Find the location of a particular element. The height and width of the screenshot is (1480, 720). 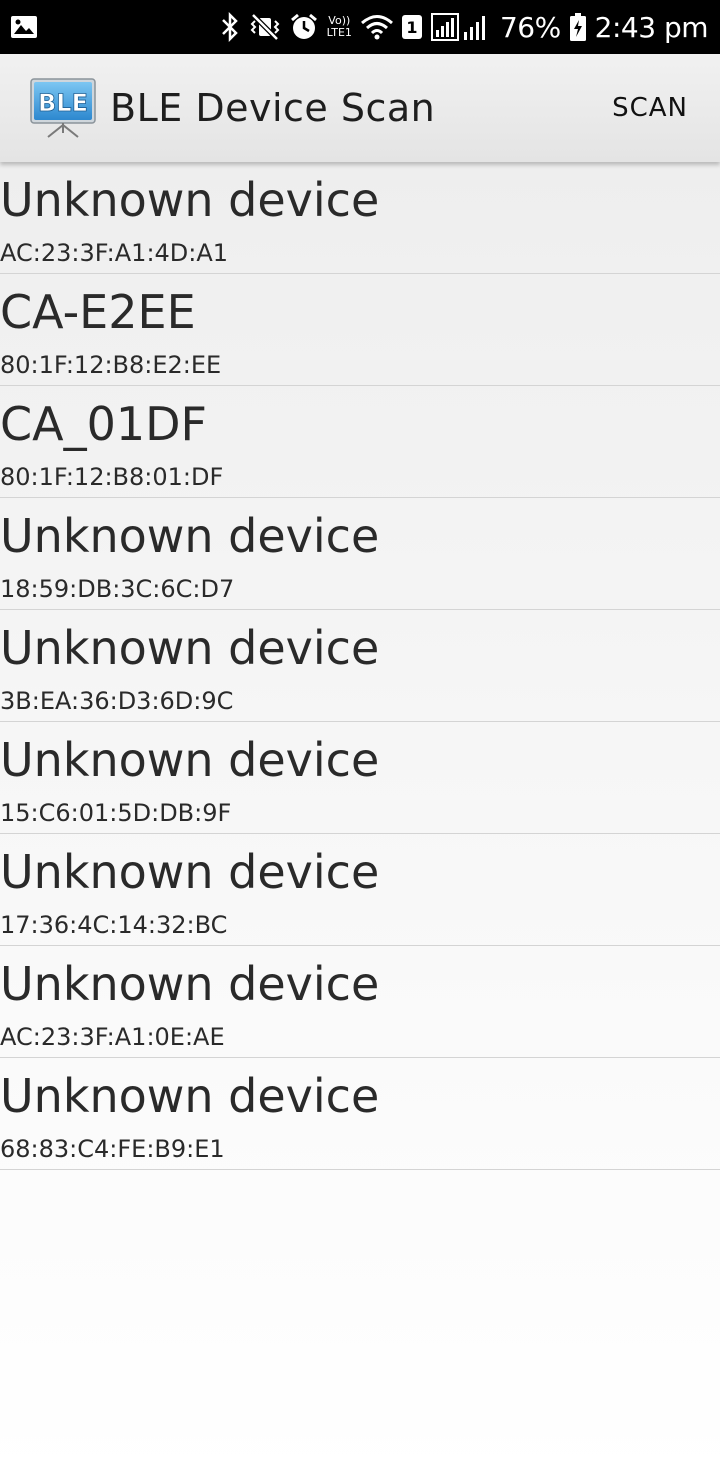

lte-label: LTE1 is located at coordinates (339, 32).